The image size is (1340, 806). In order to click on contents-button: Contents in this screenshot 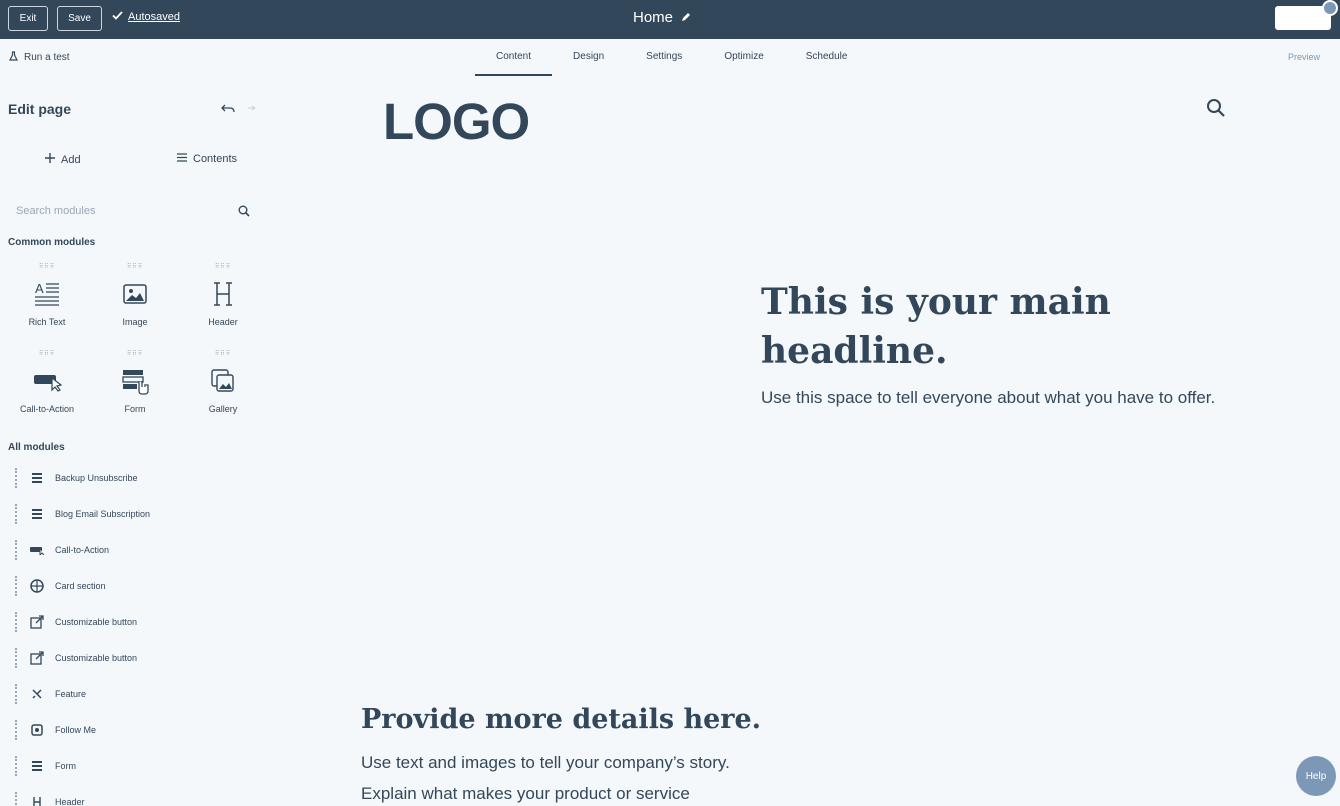, I will do `click(207, 159)`.